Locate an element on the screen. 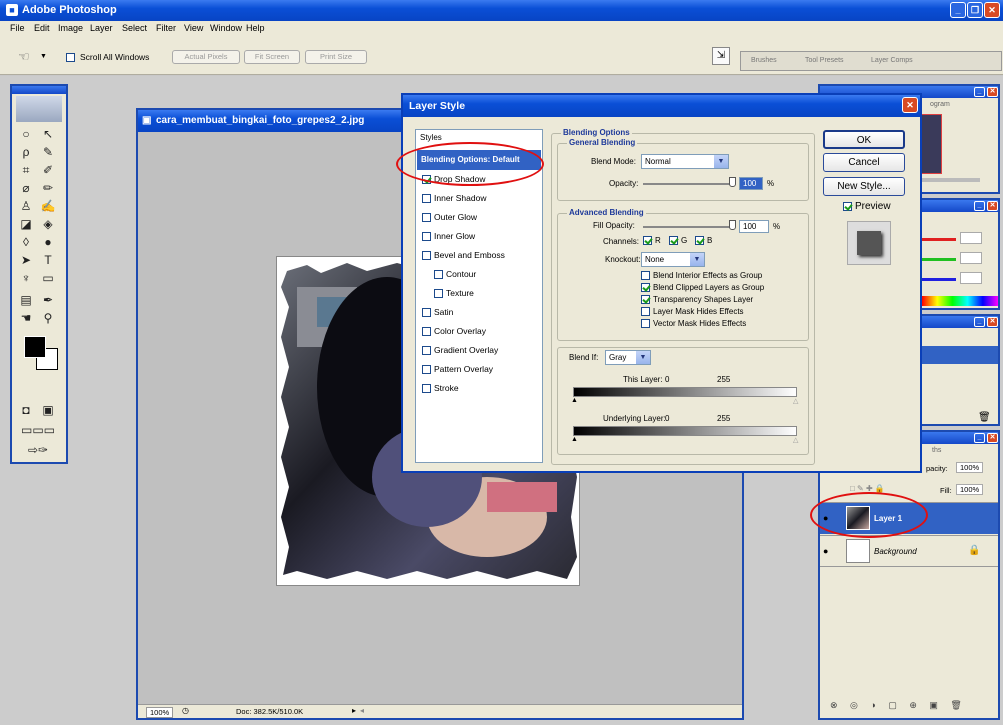 Image resolution: width=1003 pixels, height=725 pixels. menu-select: Select is located at coordinates (134, 28).